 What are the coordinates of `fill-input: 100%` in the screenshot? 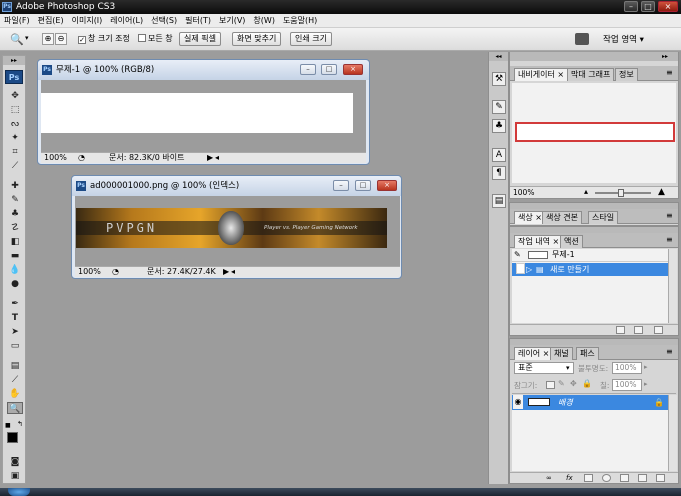 It's located at (627, 385).